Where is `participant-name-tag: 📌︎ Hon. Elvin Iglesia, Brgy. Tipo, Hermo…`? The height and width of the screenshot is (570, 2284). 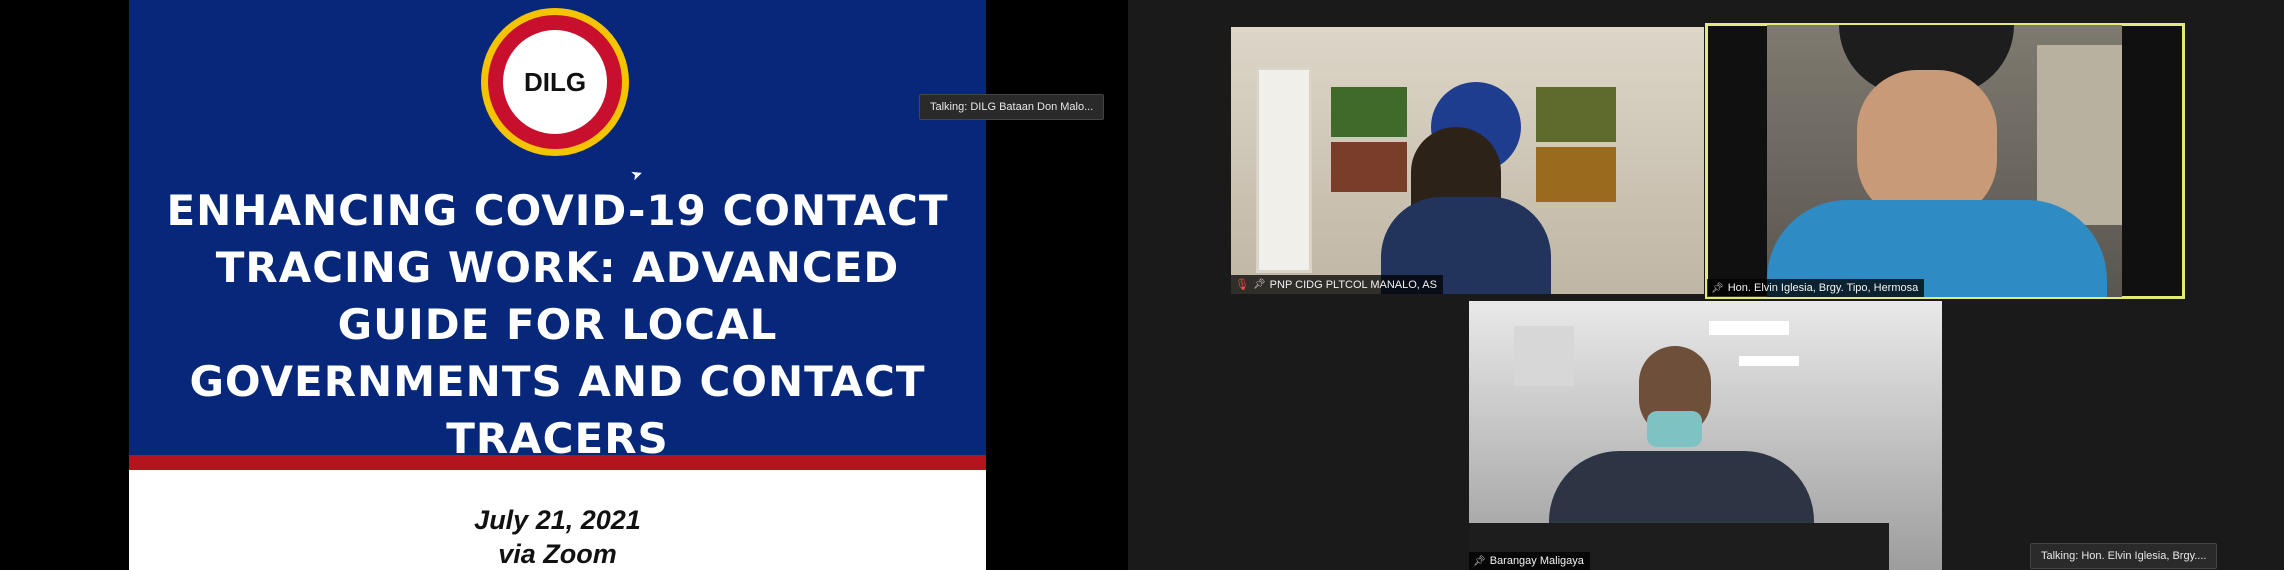 participant-name-tag: 📌︎ Hon. Elvin Iglesia, Brgy. Tipo, Hermo… is located at coordinates (1816, 288).